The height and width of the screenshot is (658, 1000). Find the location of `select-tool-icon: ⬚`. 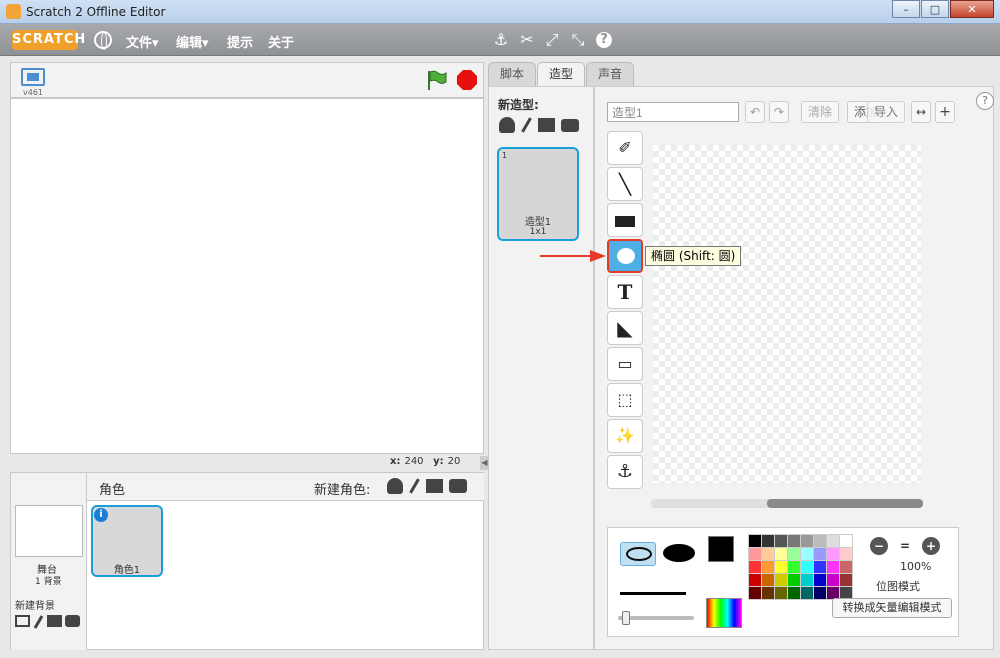

select-tool-icon: ⬚ is located at coordinates (625, 400).